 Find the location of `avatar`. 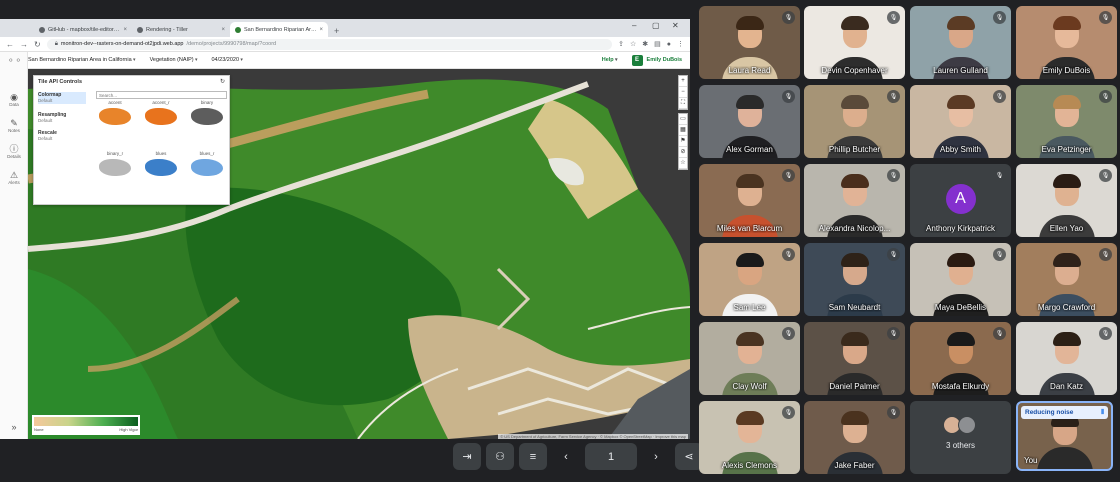

avatar is located at coordinates (967, 425).